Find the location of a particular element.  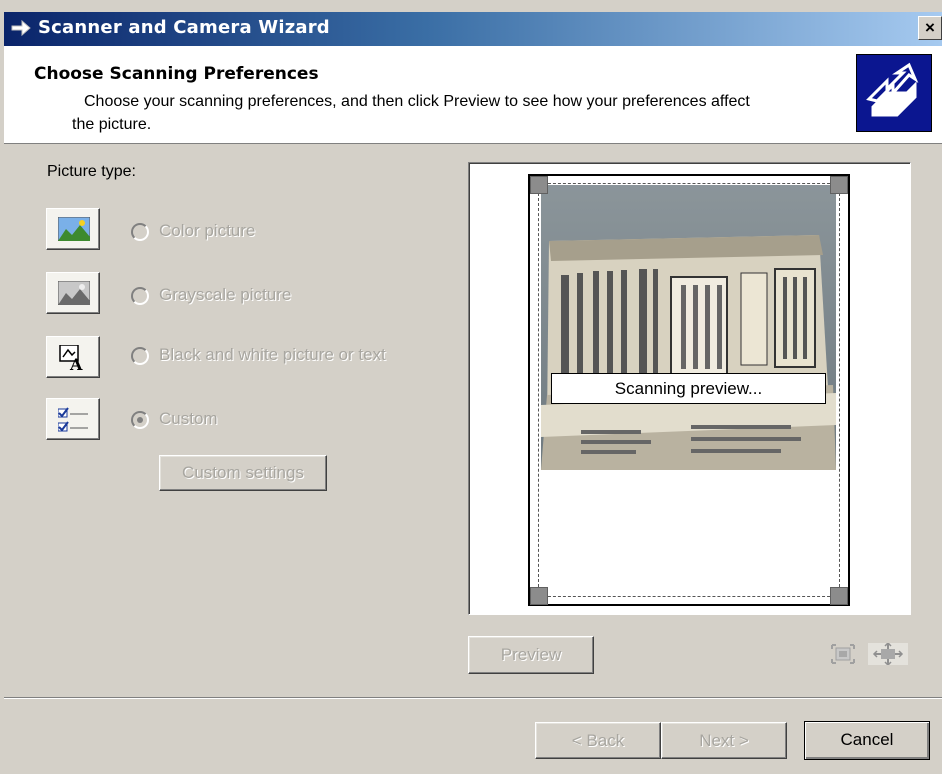

footer-separator is located at coordinates (473, 698).